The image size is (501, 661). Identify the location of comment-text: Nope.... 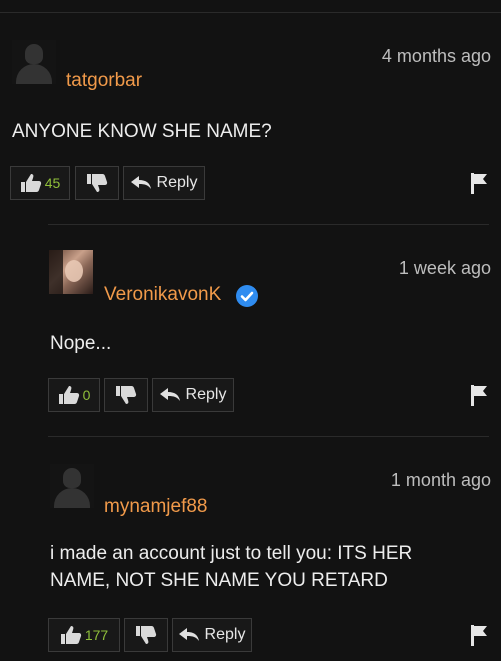
(81, 343).